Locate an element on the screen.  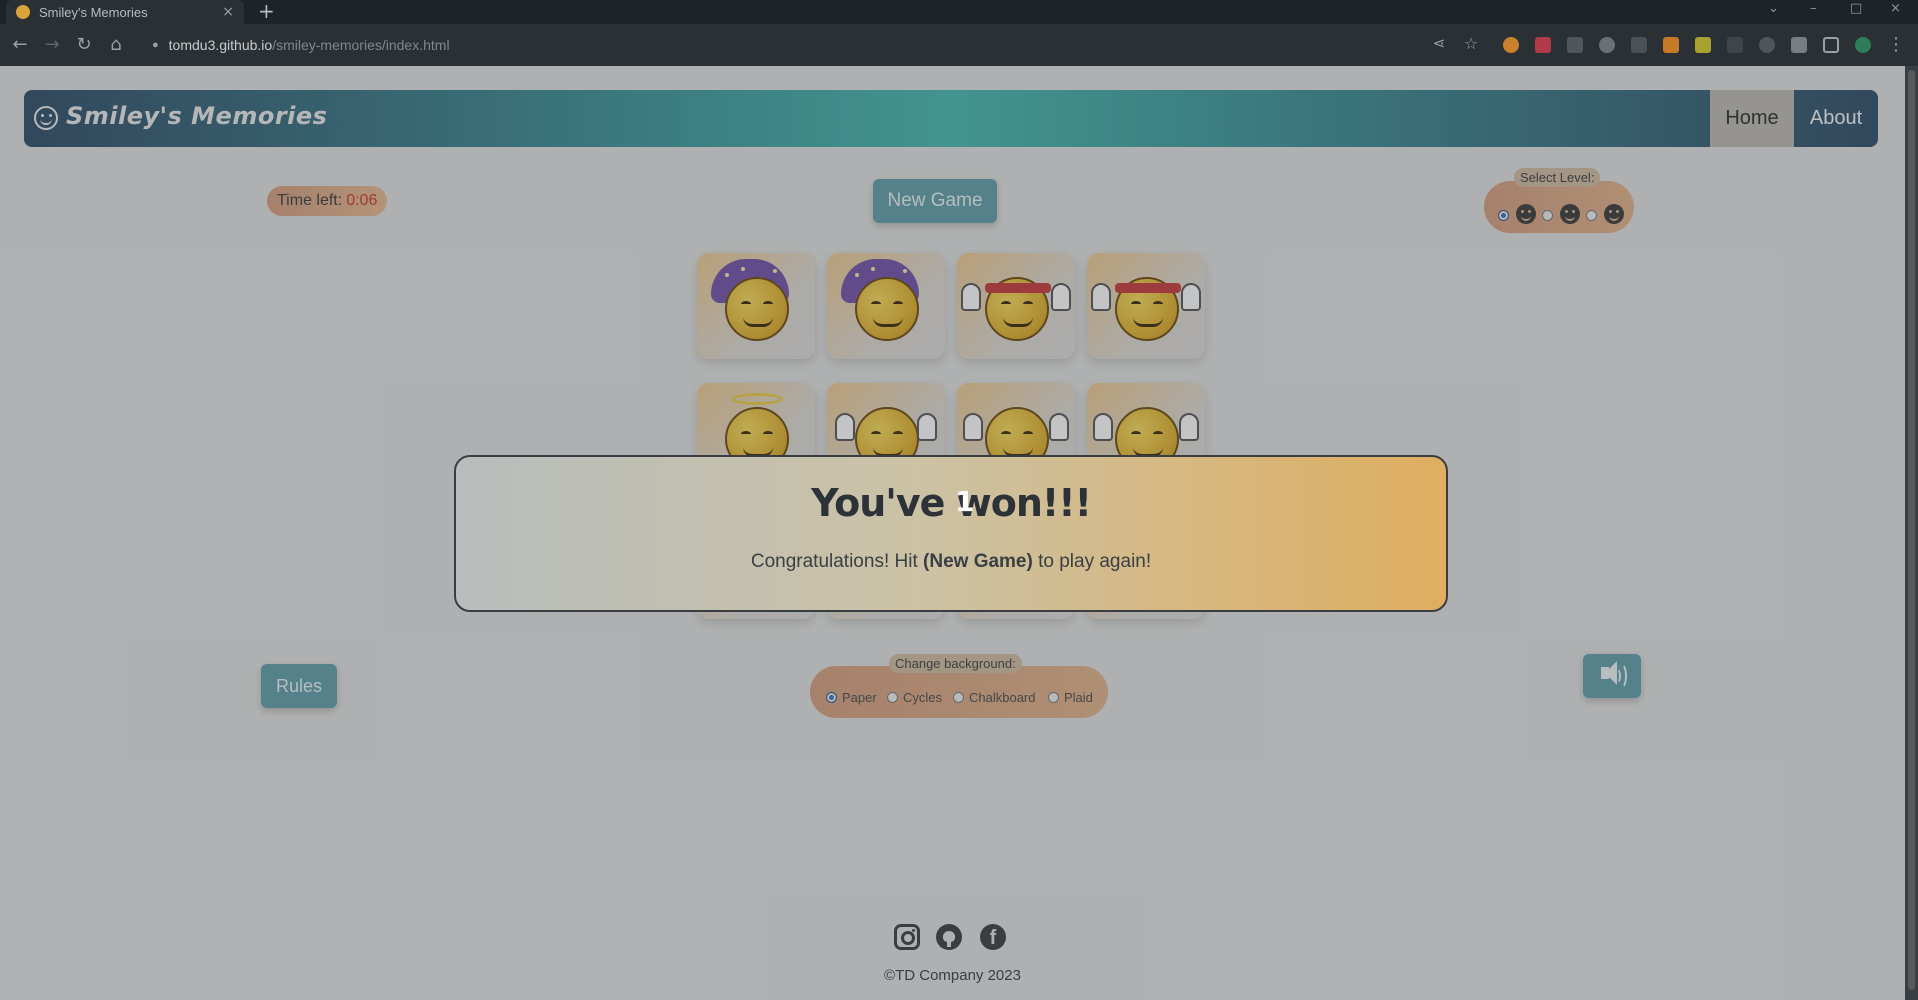
lock-icon: ● is located at coordinates (155, 45).